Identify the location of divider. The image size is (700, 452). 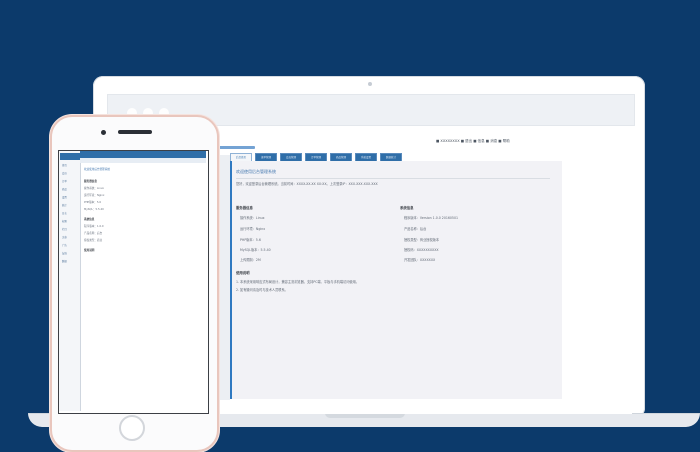
(393, 178).